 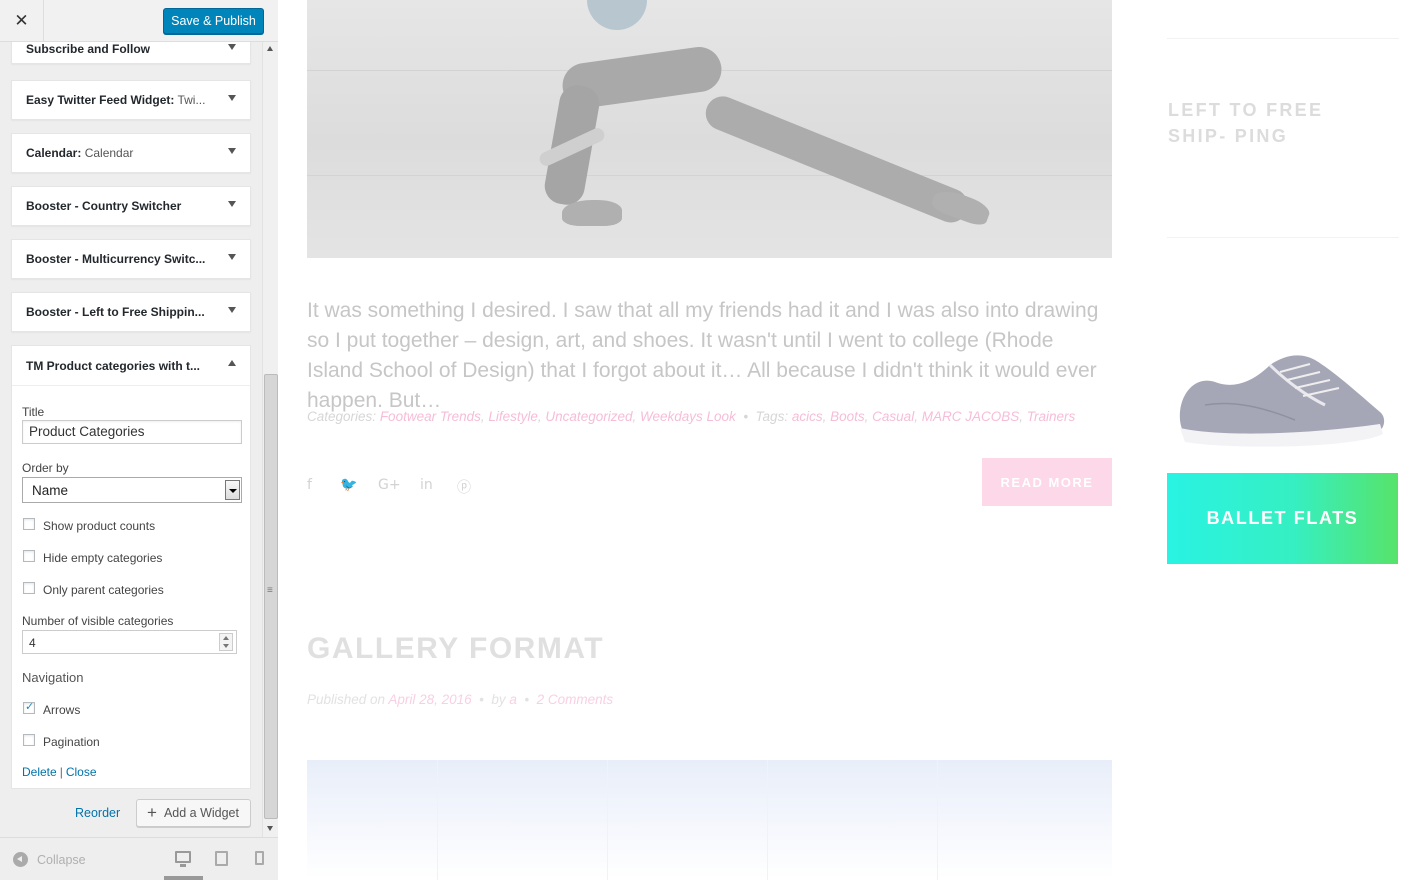 I want to click on gallery-image, so click(x=709, y=820).